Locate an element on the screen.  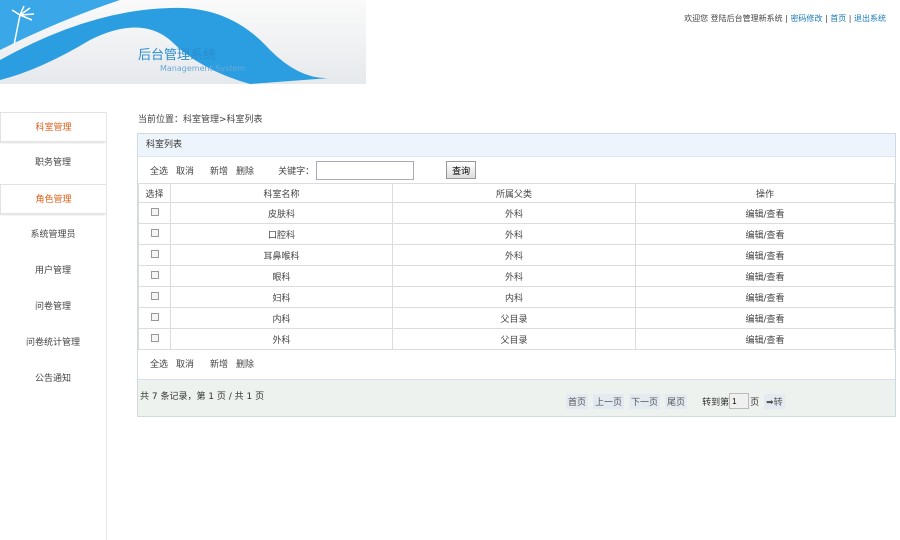
goto-label: 转到第 is located at coordinates (716, 402).